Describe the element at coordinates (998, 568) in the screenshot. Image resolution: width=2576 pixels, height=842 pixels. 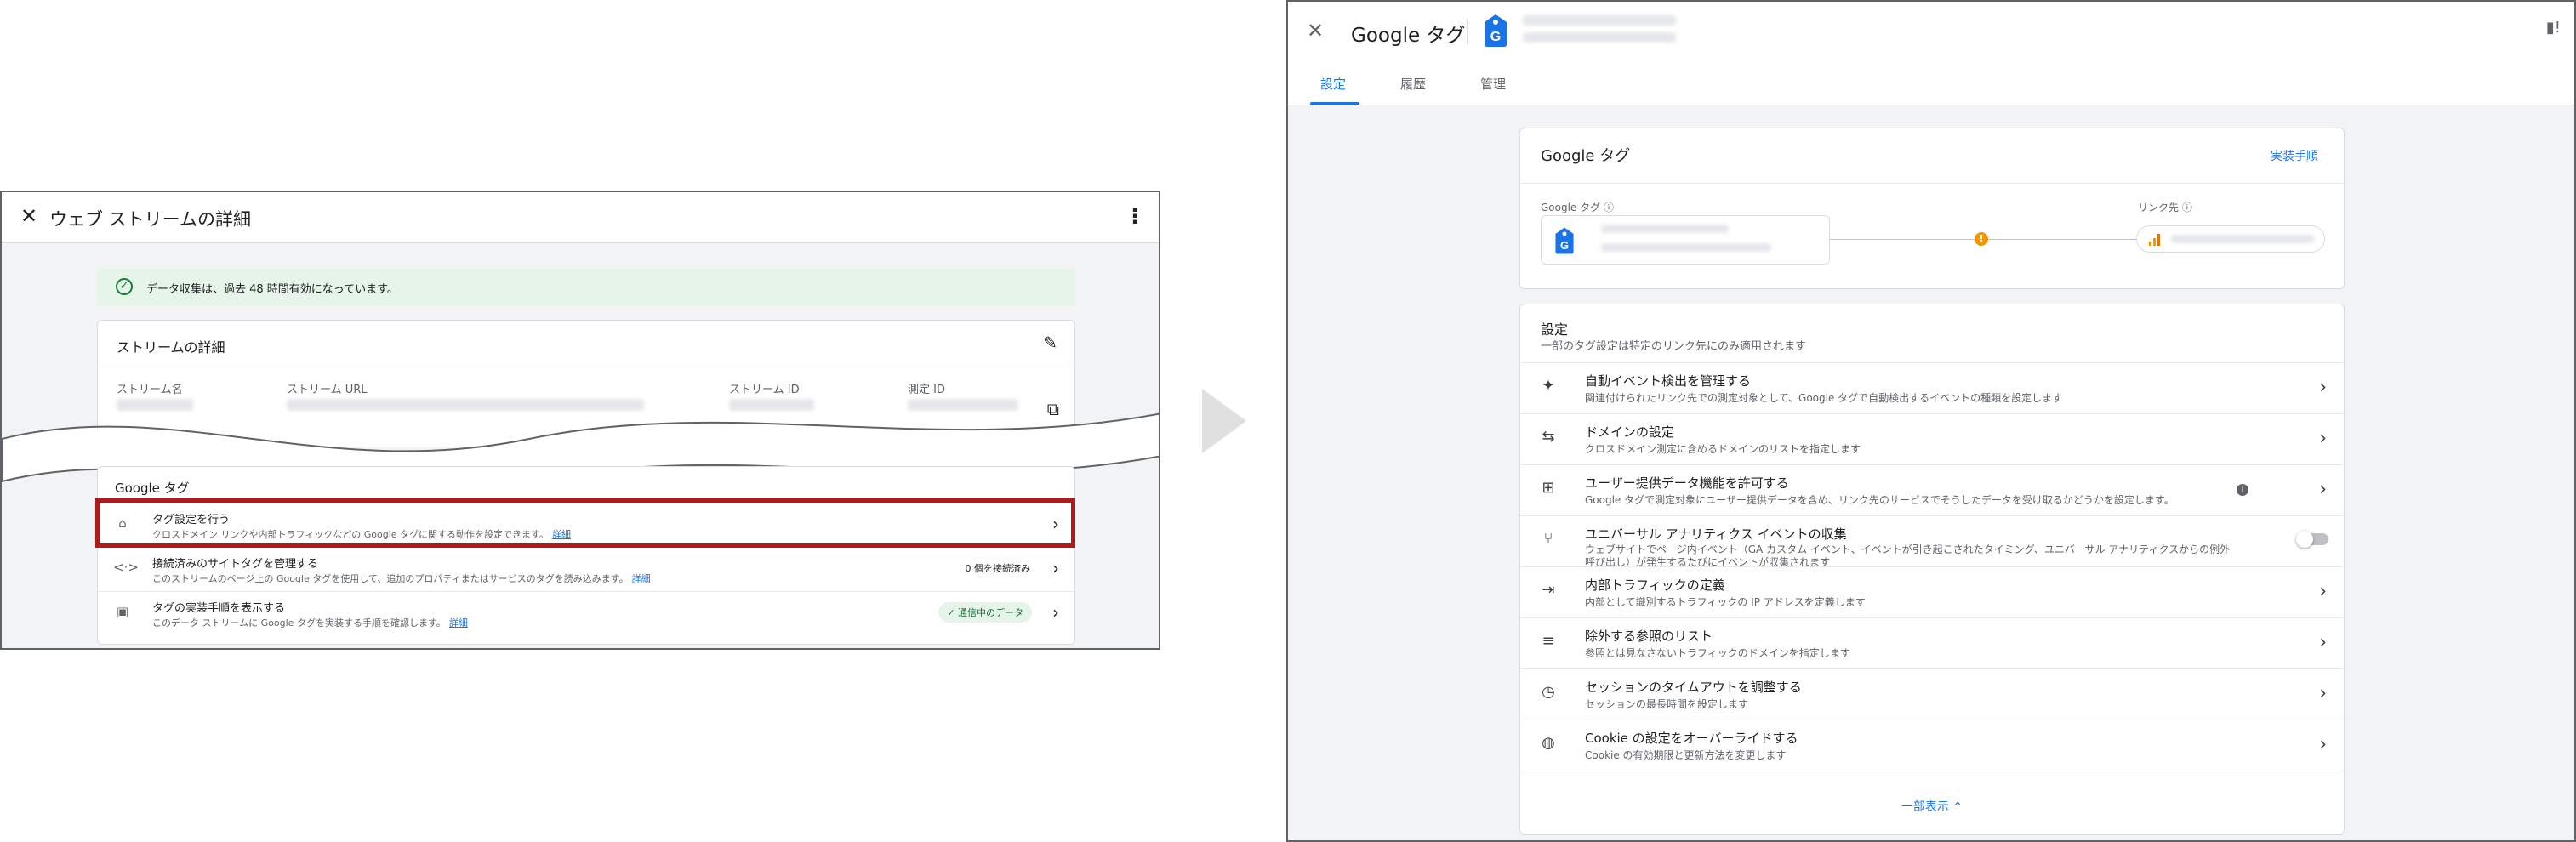
I see `connected-count: 0 個を接続済み` at that location.